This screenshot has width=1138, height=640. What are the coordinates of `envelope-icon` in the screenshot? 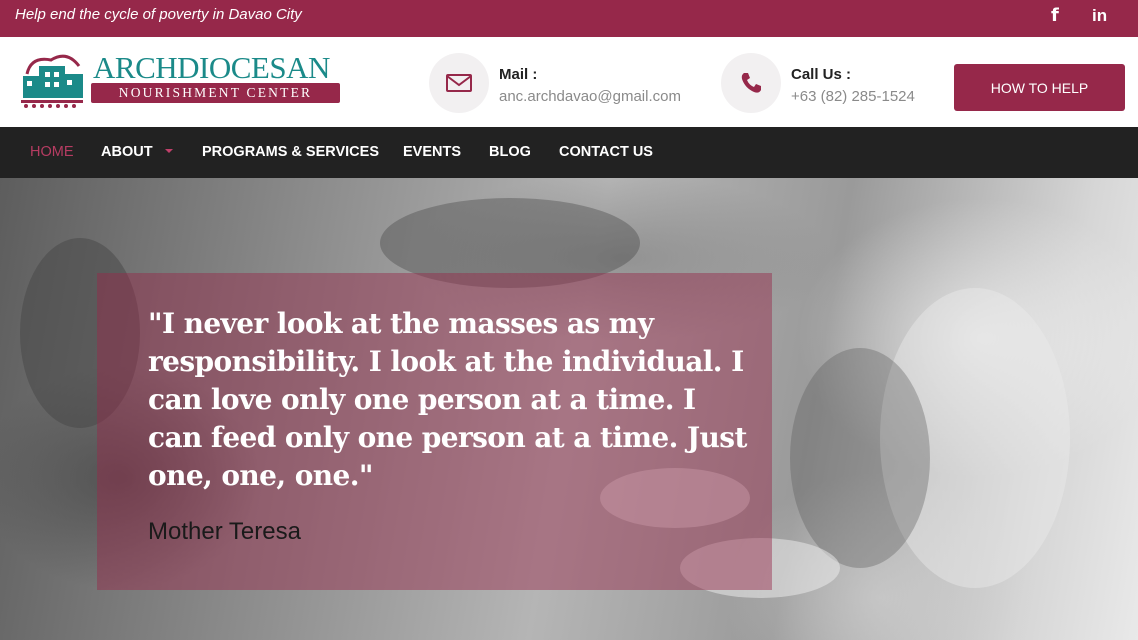 It's located at (459, 83).